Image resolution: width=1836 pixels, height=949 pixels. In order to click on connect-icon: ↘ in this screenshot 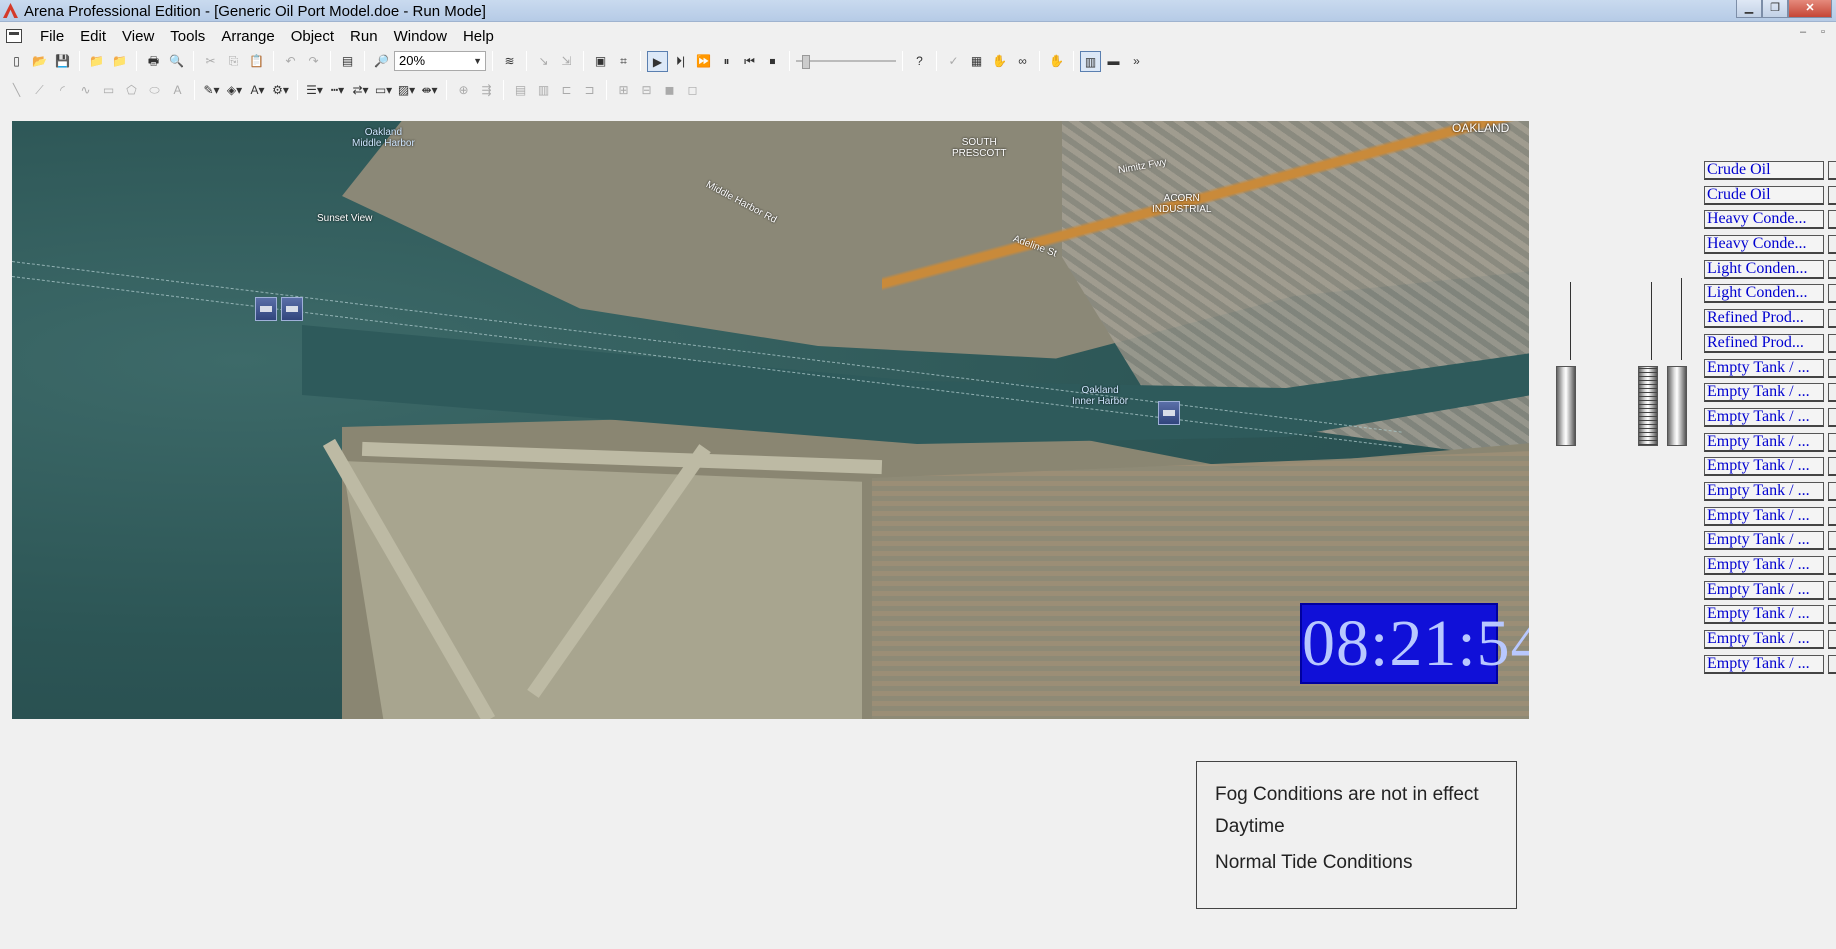, I will do `click(543, 61)`.